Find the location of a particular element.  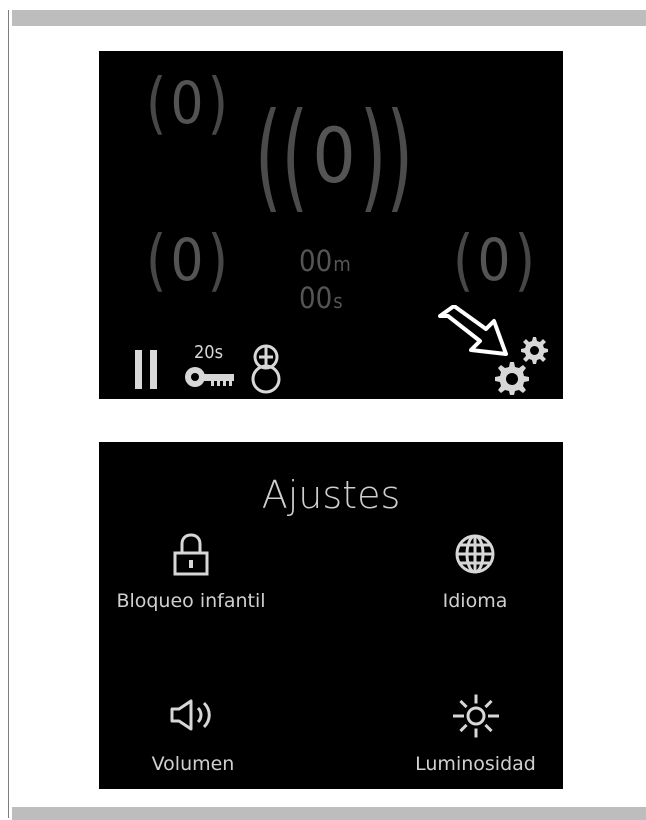

timer-minutes-row: 00m is located at coordinates (325, 261).